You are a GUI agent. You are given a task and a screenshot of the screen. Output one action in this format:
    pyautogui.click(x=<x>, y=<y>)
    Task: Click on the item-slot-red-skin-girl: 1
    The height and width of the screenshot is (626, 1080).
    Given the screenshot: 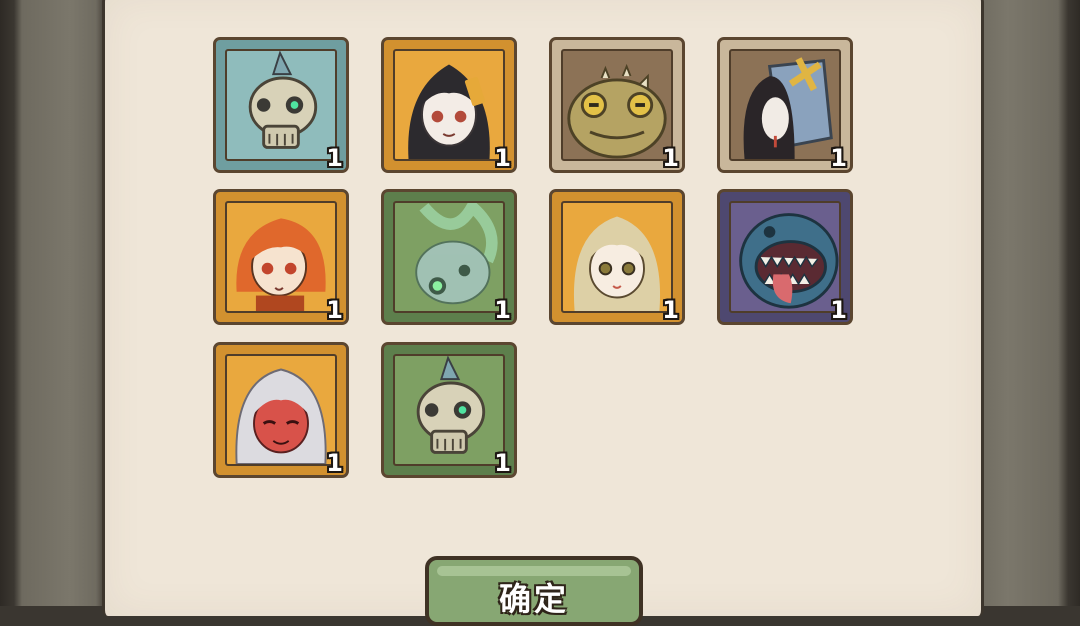 What is the action you would take?
    pyautogui.click(x=281, y=410)
    